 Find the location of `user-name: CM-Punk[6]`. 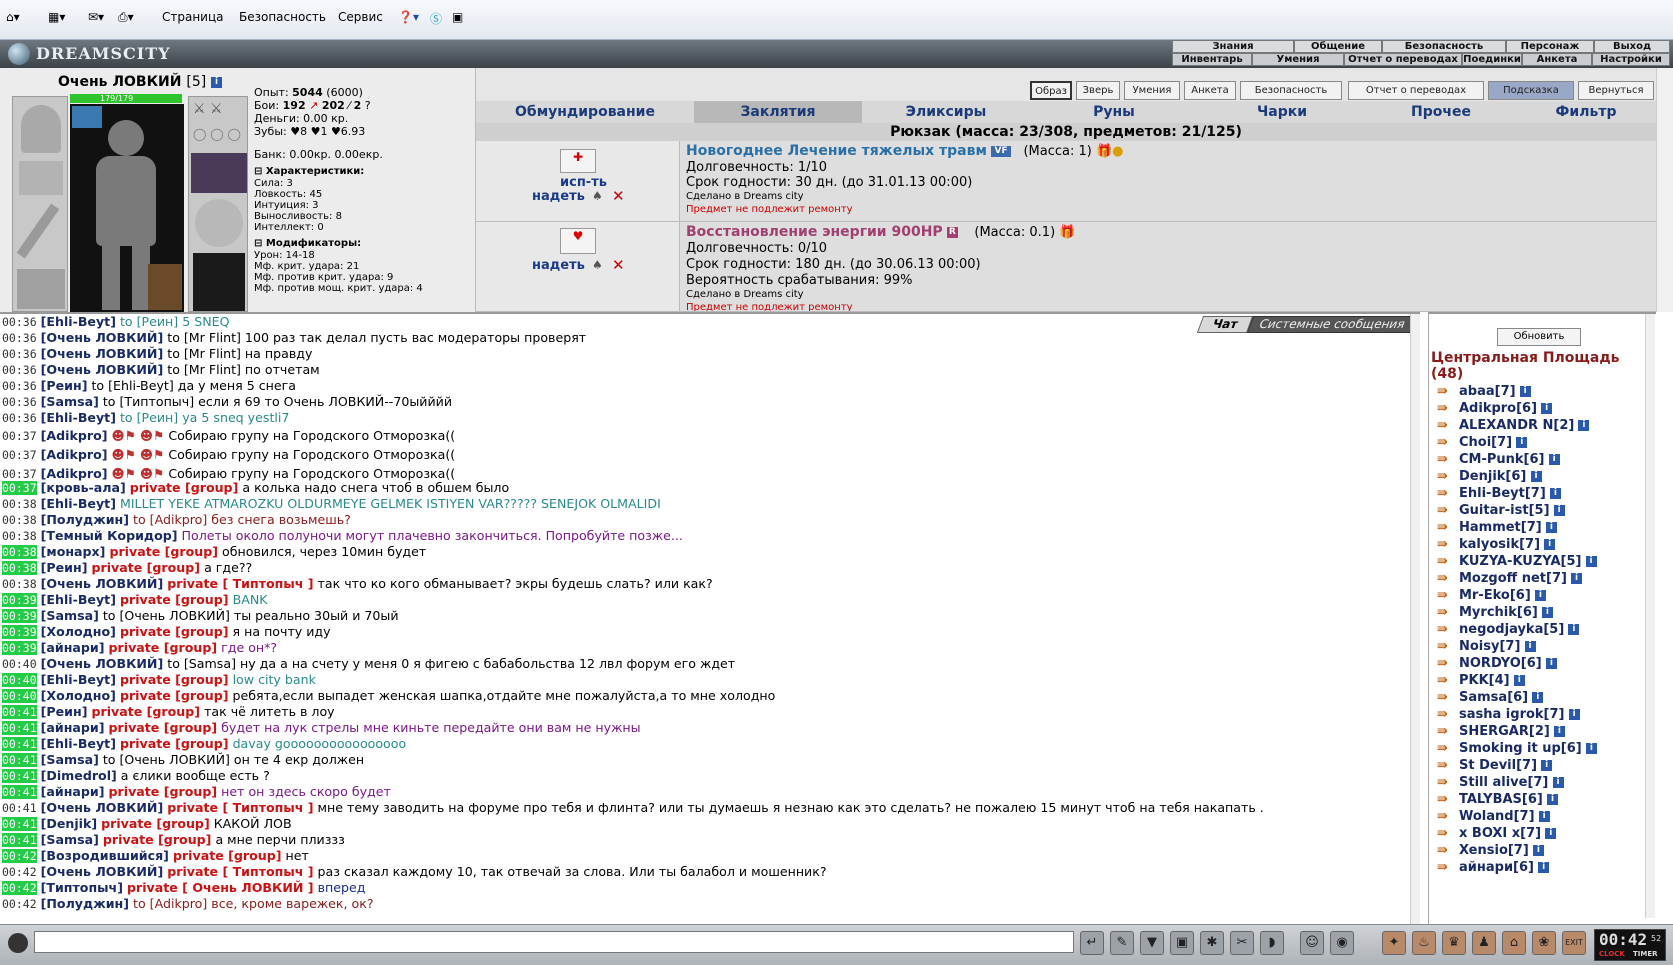

user-name: CM-Punk[6] is located at coordinates (1501, 459).